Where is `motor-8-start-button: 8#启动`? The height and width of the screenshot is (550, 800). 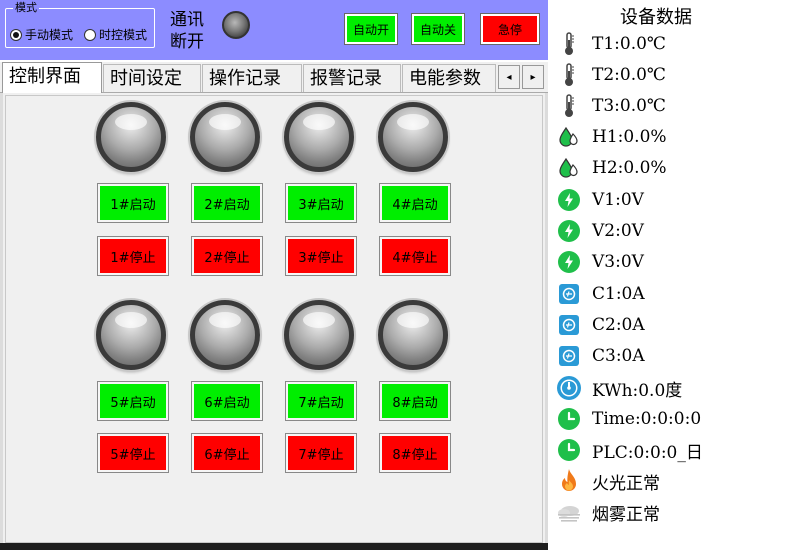 motor-8-start-button: 8#启动 is located at coordinates (415, 401).